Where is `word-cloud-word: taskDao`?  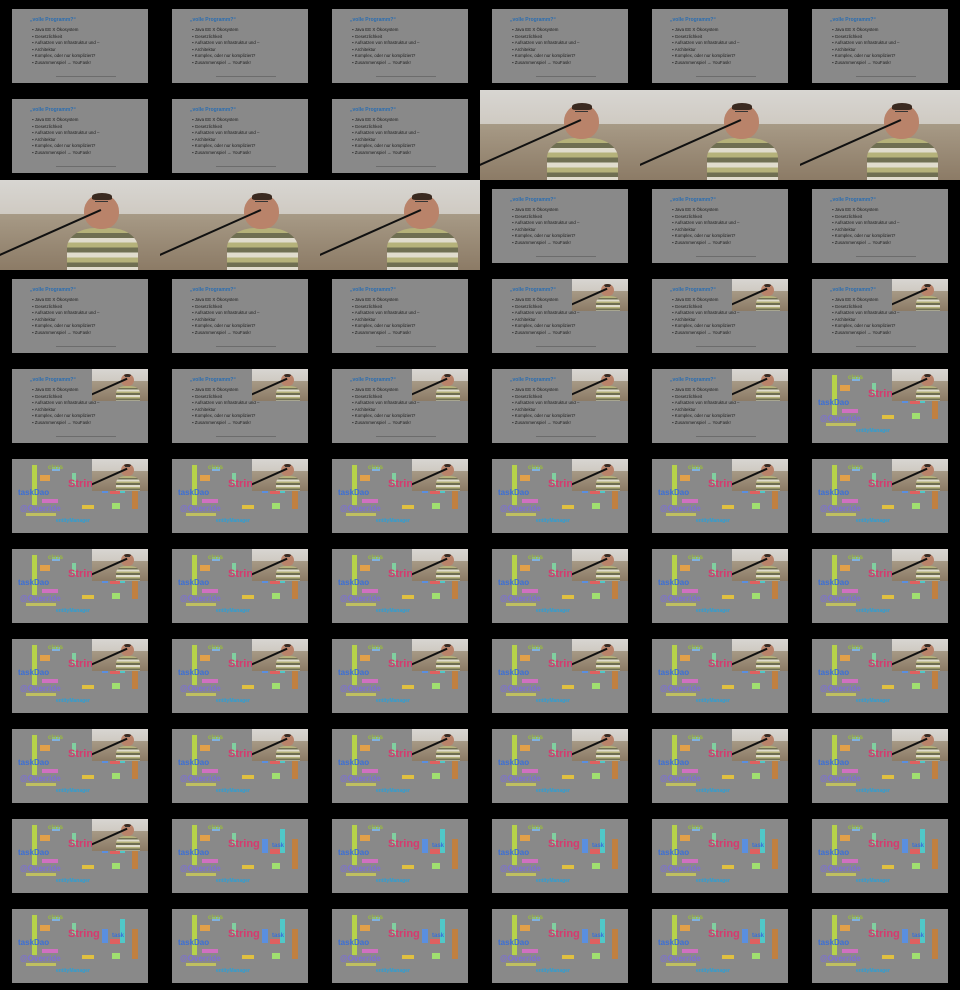 word-cloud-word: taskDao is located at coordinates (354, 492).